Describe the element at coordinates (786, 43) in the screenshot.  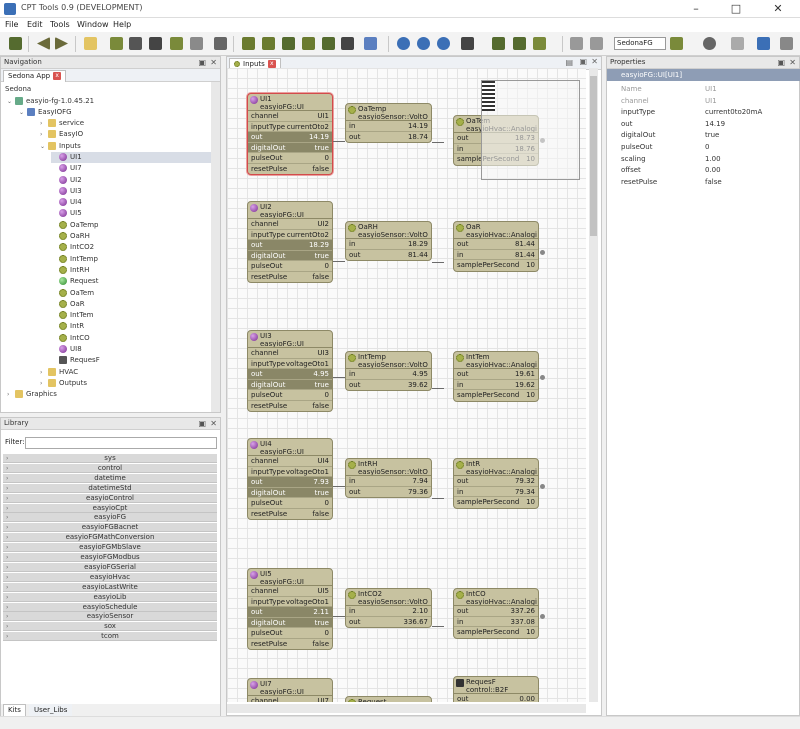
I see `more-icon` at that location.